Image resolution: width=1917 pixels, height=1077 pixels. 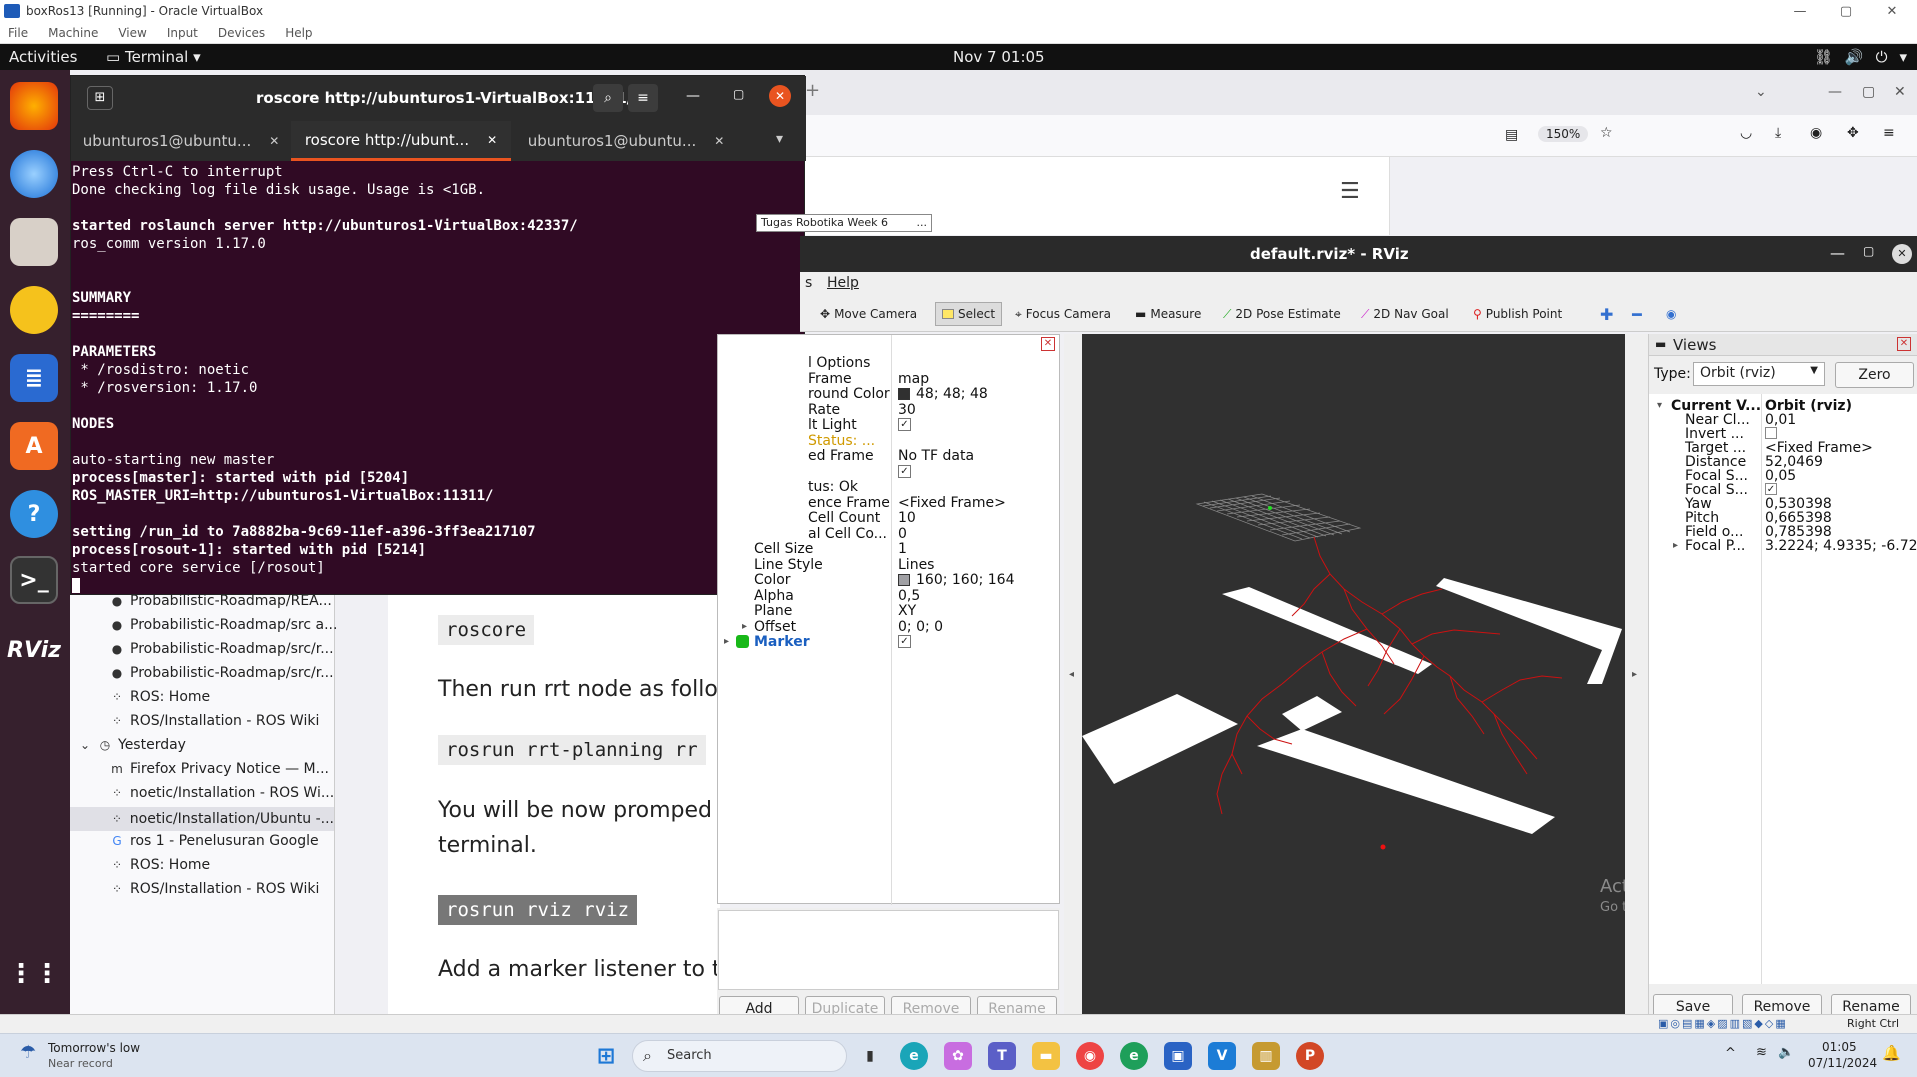 What do you see at coordinates (1063, 314) in the screenshot?
I see `focus-camera-tool: ⌖ Focus Camera` at bounding box center [1063, 314].